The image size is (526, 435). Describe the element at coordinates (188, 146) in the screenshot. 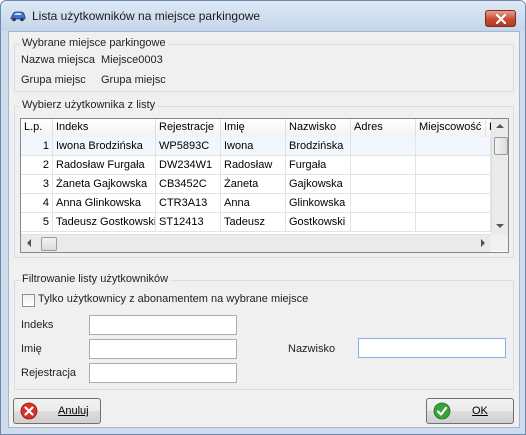

I see `cell-registration: WP5893C` at that location.